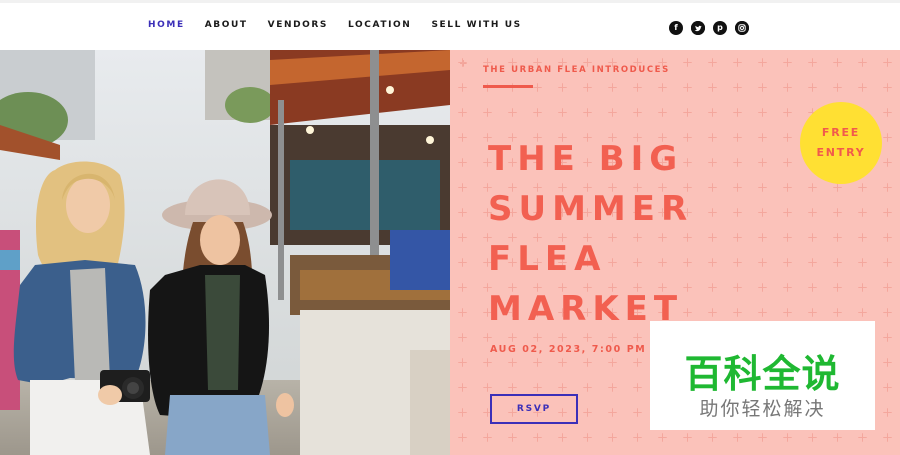  Describe the element at coordinates (676, 28) in the screenshot. I see `facebook-icon: f` at that location.